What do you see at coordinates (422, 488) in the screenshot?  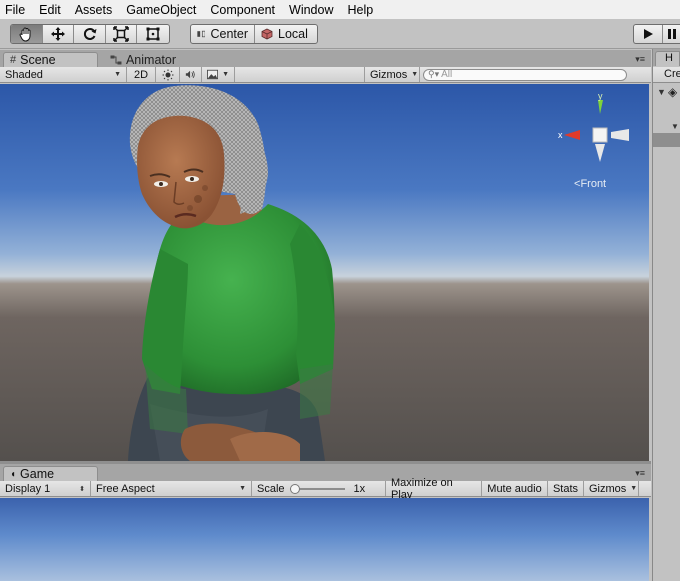 I see `maximize-on-play-label: Maximize on Play` at bounding box center [422, 488].